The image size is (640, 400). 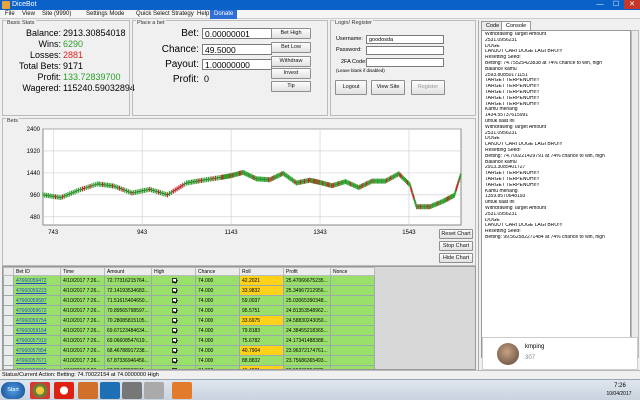 What do you see at coordinates (105, 14) in the screenshot?
I see `menu-settings-mode: Settings Mode` at bounding box center [105, 14].